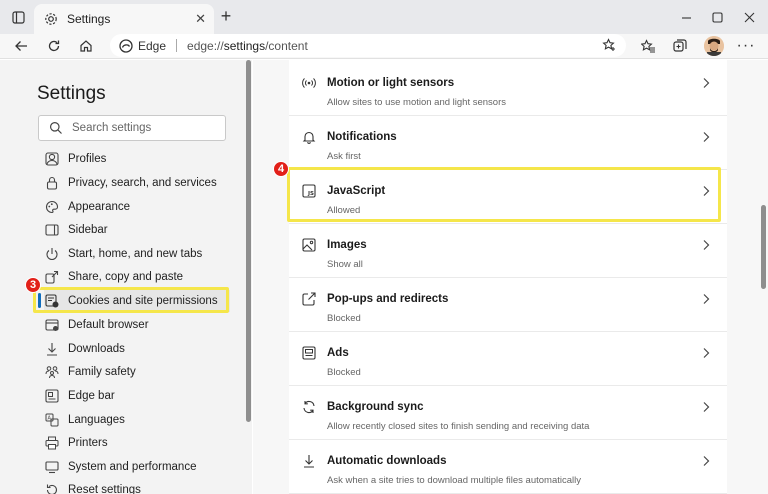  I want to click on permission-title: Motion or light sensors, so click(391, 83).